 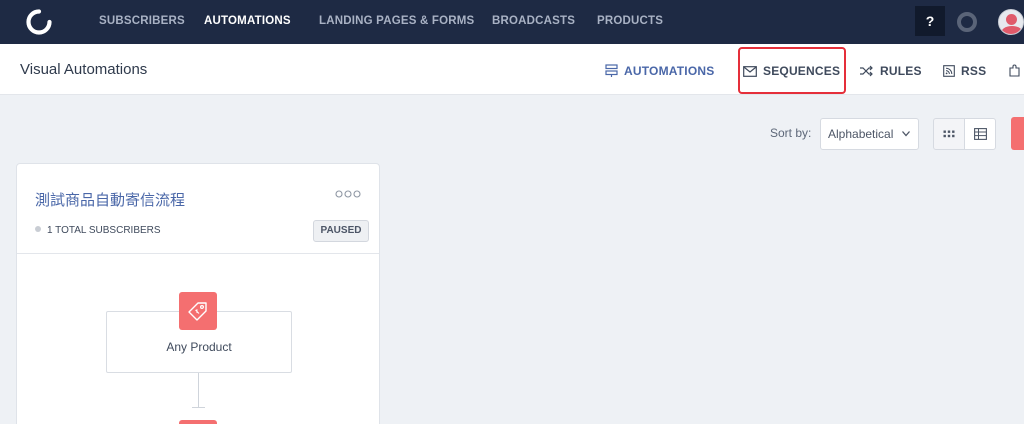 I want to click on nav-item-broadcasts: BROADCASTS, so click(x=533, y=21).